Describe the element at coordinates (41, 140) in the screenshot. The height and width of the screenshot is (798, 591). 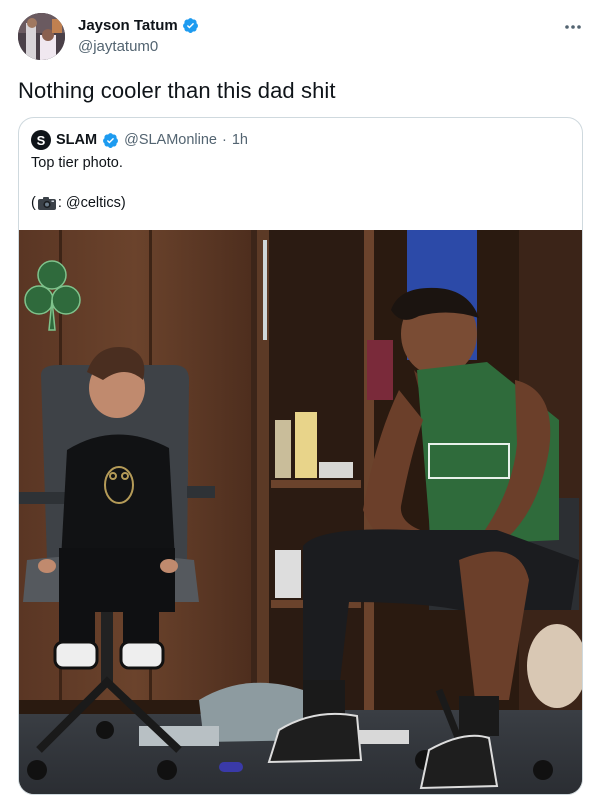
I see `slam-logo: S` at that location.